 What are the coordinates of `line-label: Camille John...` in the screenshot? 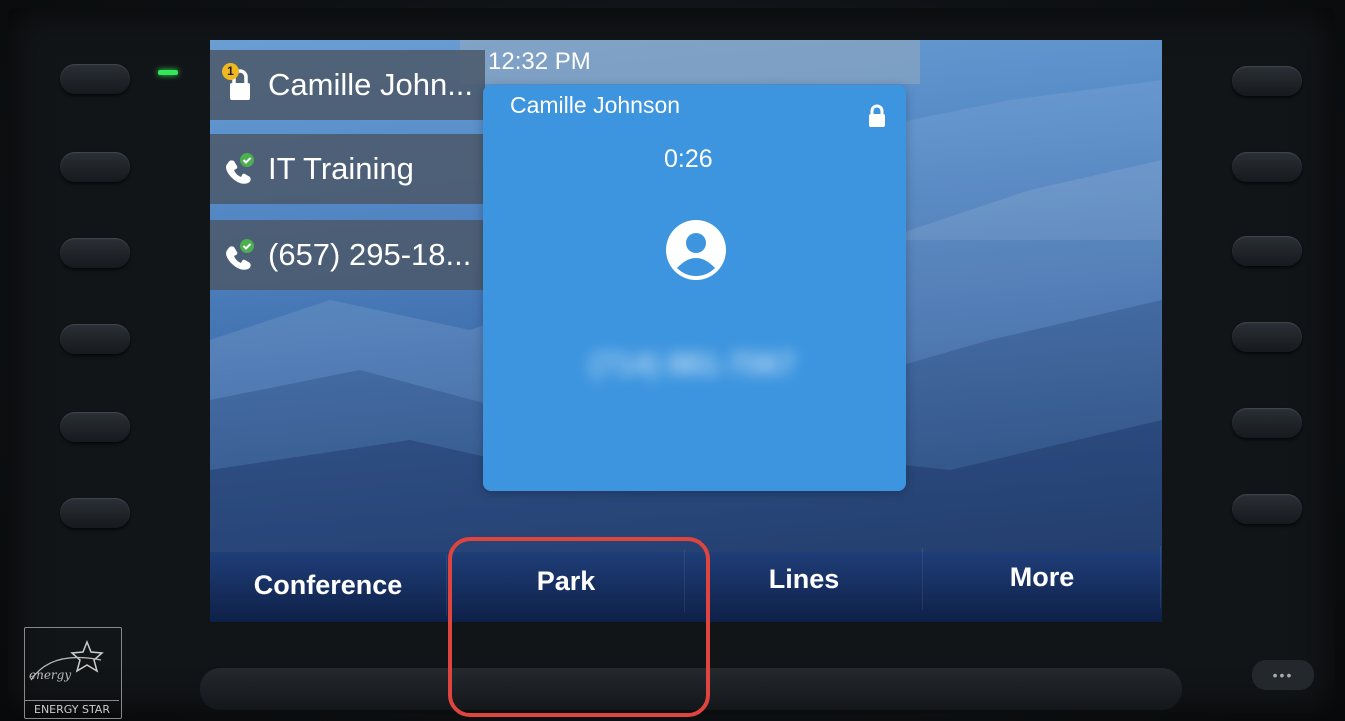 It's located at (371, 84).